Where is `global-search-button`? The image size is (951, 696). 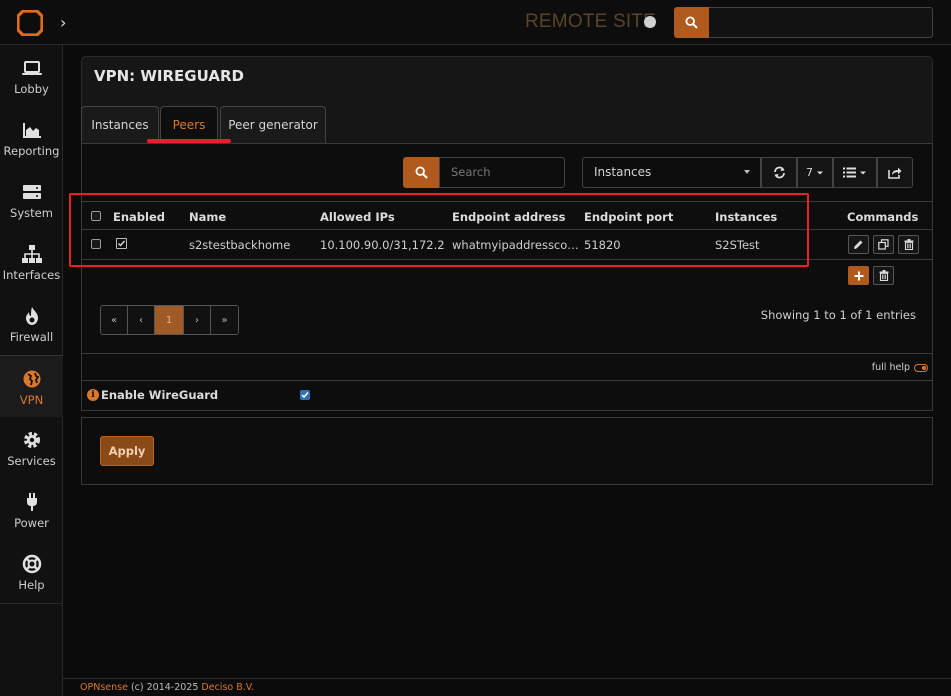 global-search-button is located at coordinates (691, 22).